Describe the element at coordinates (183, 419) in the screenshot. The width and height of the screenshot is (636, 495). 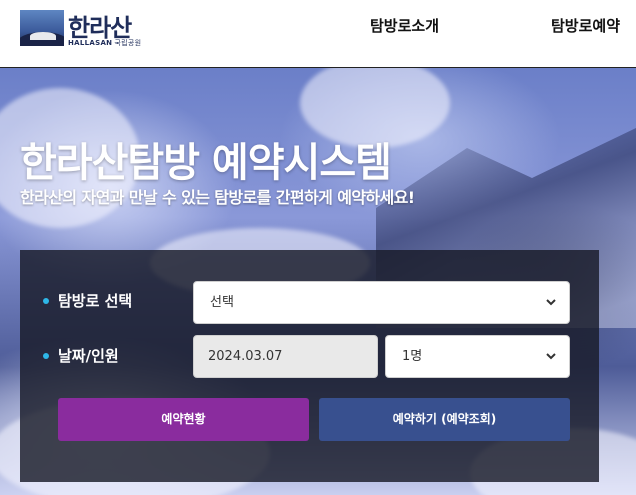
I see `reservation-status-button: 예약현황` at that location.